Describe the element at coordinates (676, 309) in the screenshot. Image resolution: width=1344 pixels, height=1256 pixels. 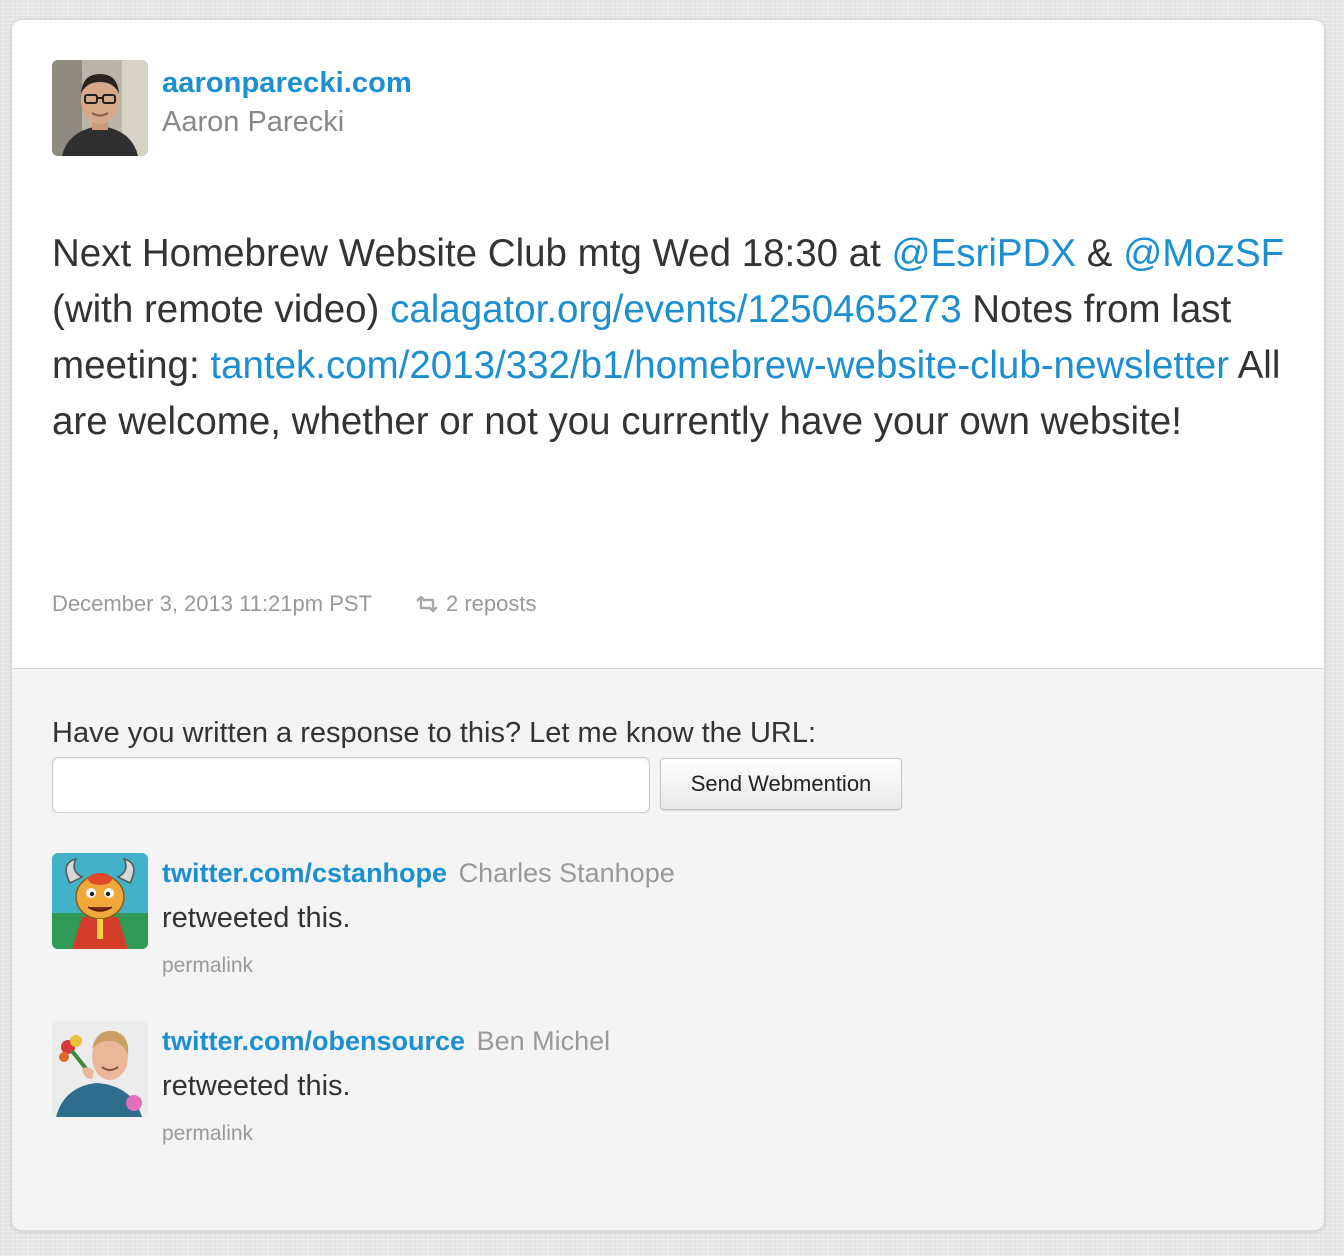
I see `event-link: calagator.org/events/1250465273` at that location.